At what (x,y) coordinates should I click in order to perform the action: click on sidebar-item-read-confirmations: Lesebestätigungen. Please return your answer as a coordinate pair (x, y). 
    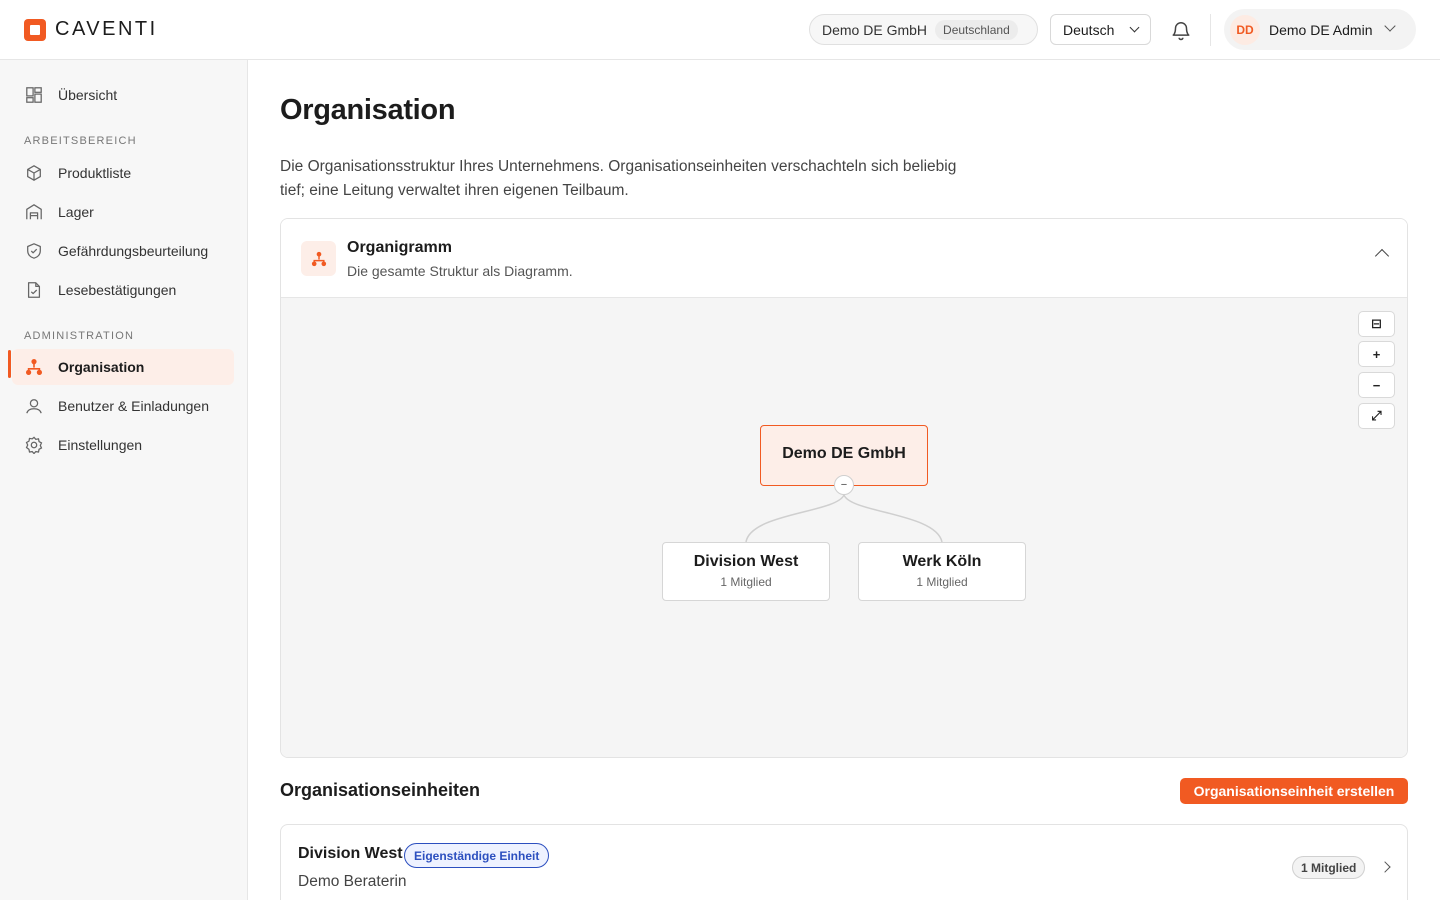
    Looking at the image, I should click on (123, 290).